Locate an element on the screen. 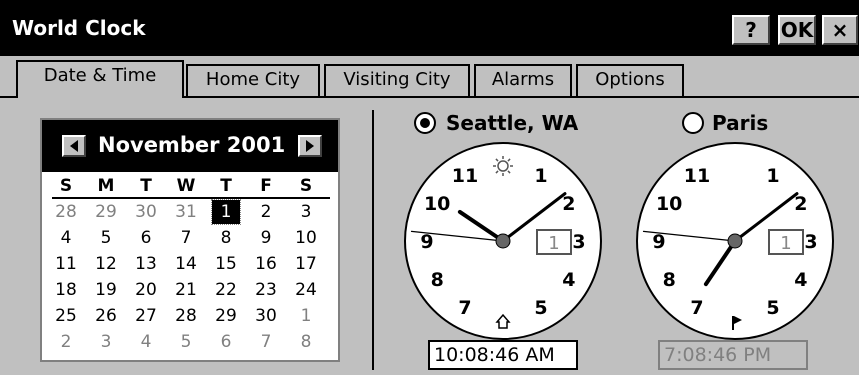 This screenshot has width=859, height=375. tab-home-city: Home City is located at coordinates (253, 80).